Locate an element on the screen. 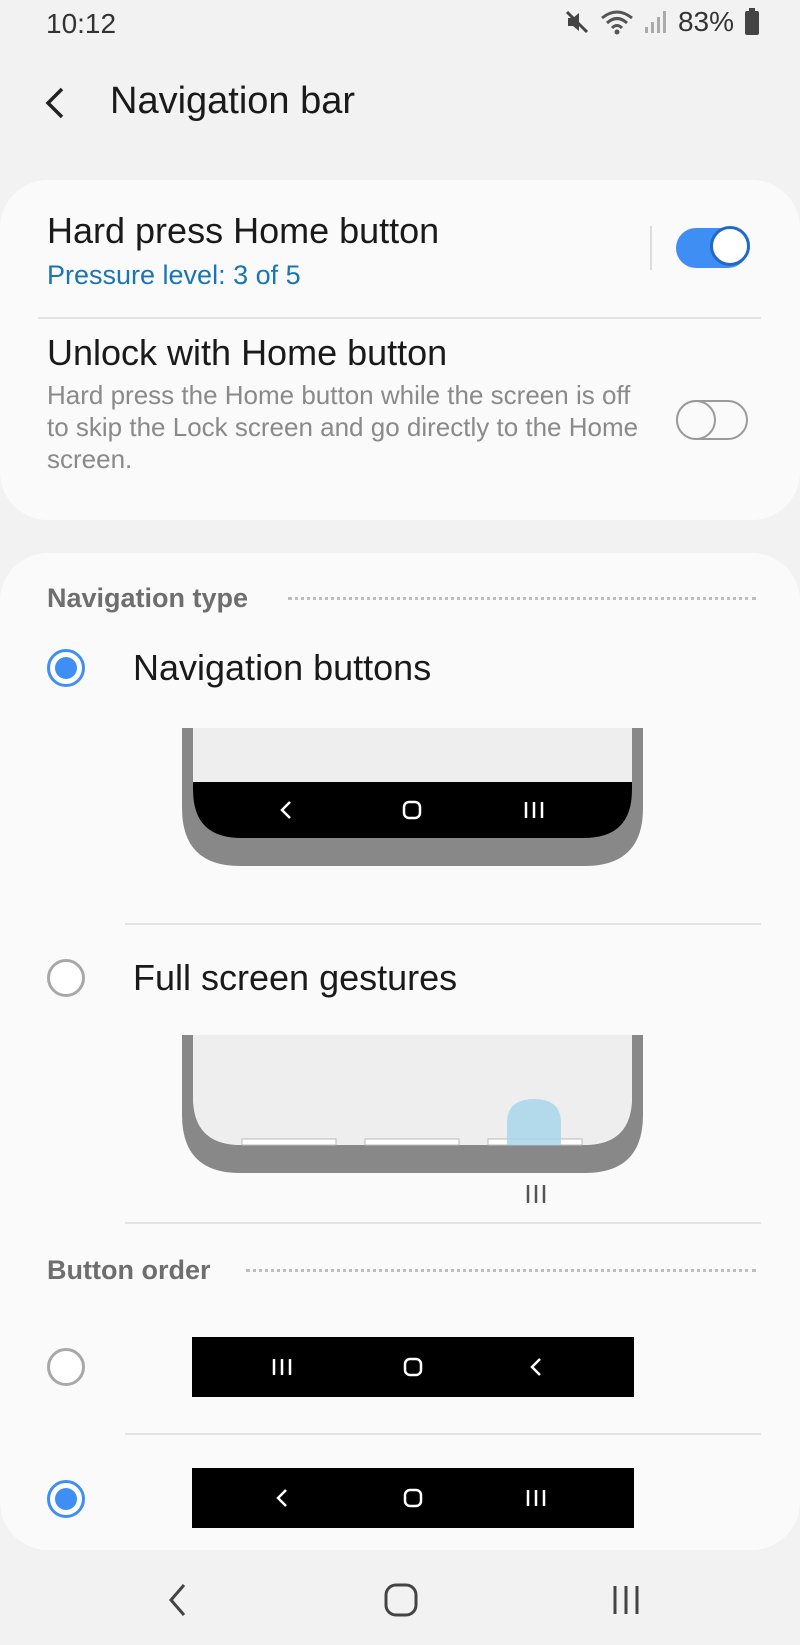 The height and width of the screenshot is (1645, 800). nav-buttons-preview is located at coordinates (412, 797).